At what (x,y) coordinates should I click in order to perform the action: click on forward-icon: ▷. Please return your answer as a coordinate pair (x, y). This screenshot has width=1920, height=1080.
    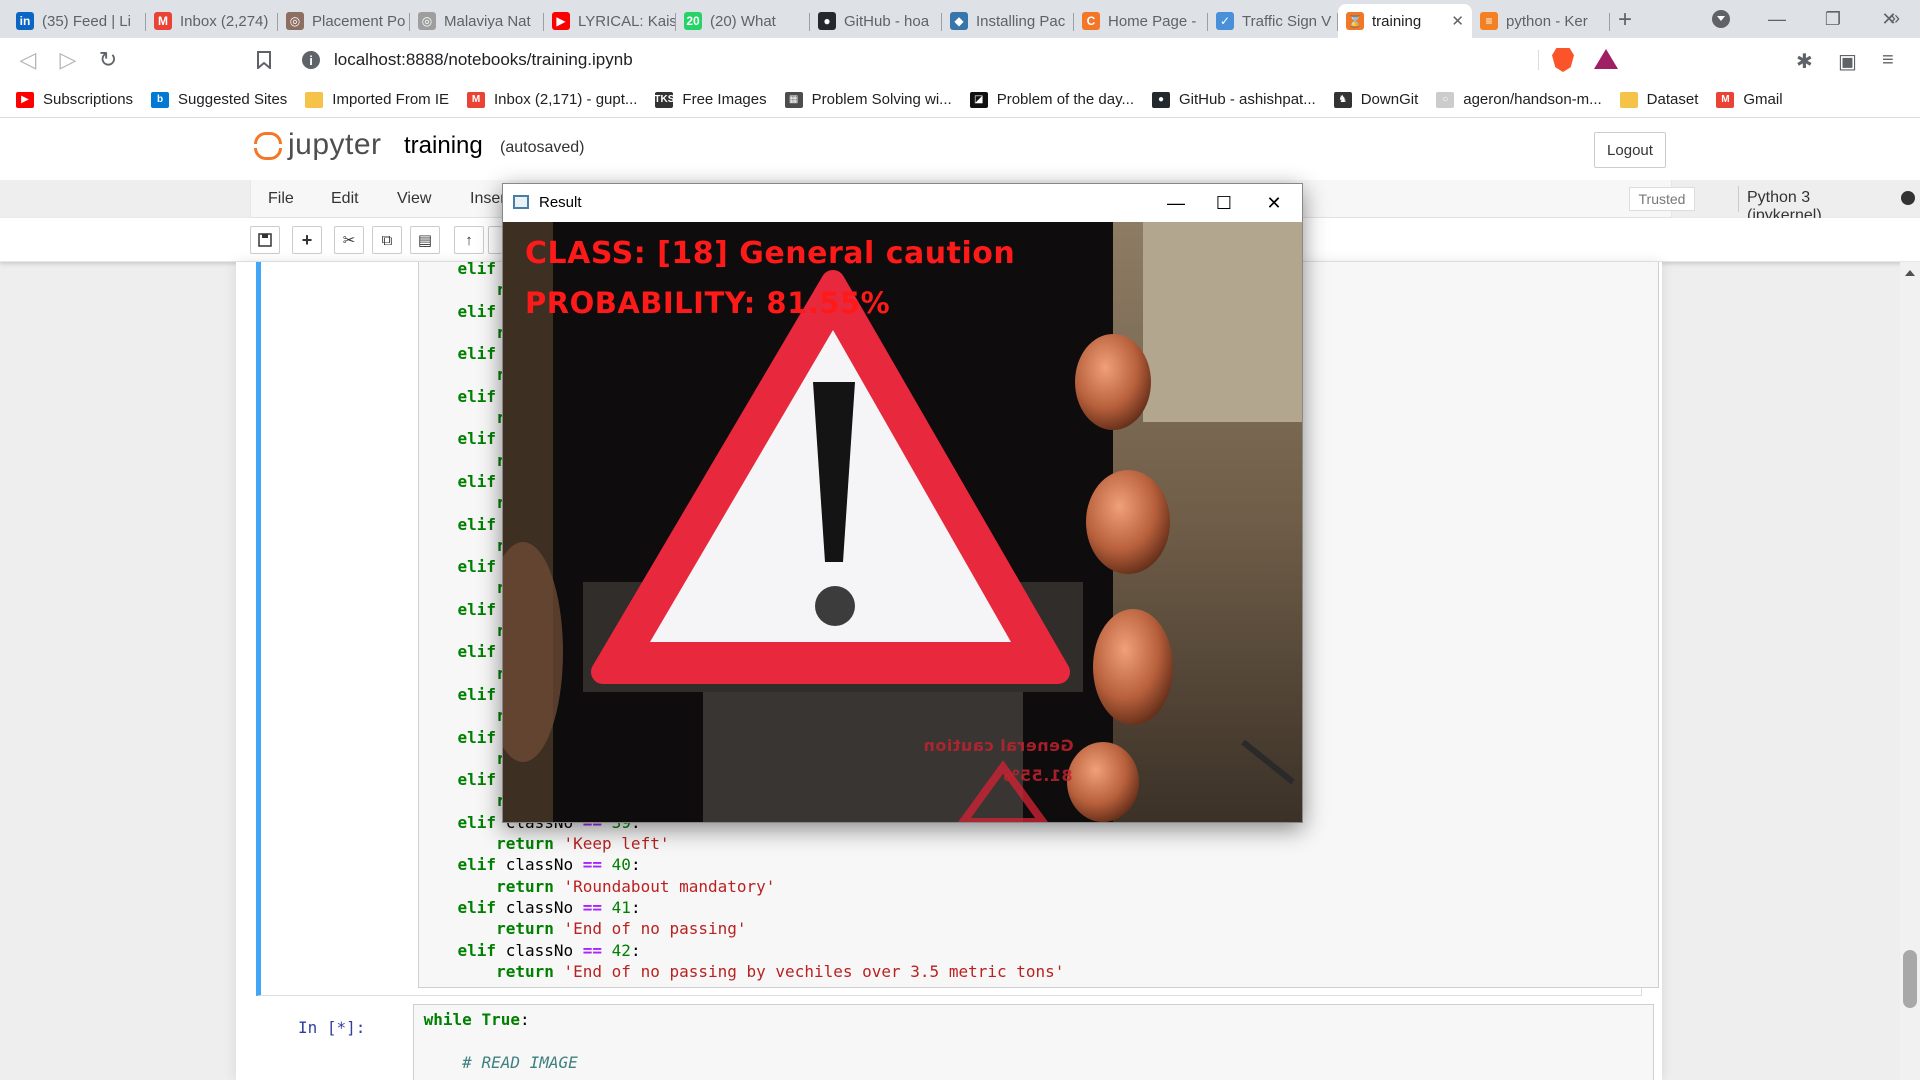
    Looking at the image, I should click on (68, 60).